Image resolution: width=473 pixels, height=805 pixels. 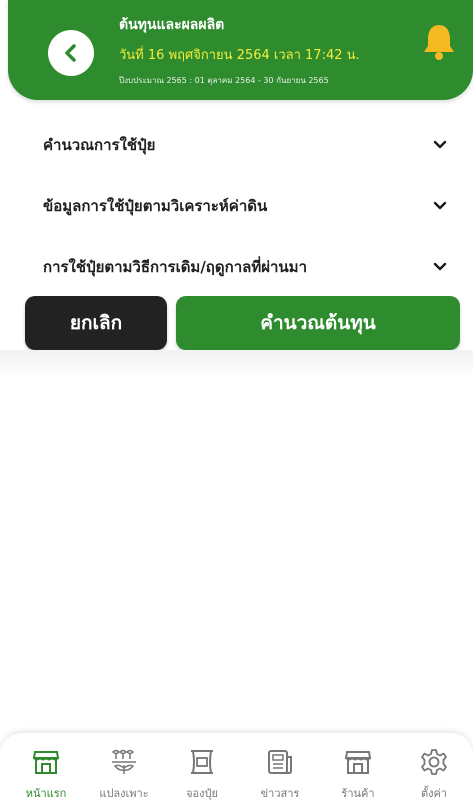 I want to click on accordion-soil-analysis: ข้อมูลการใช้ปุ๋ยตามวิเคราะห์ค่าดิน, so click(x=245, y=206).